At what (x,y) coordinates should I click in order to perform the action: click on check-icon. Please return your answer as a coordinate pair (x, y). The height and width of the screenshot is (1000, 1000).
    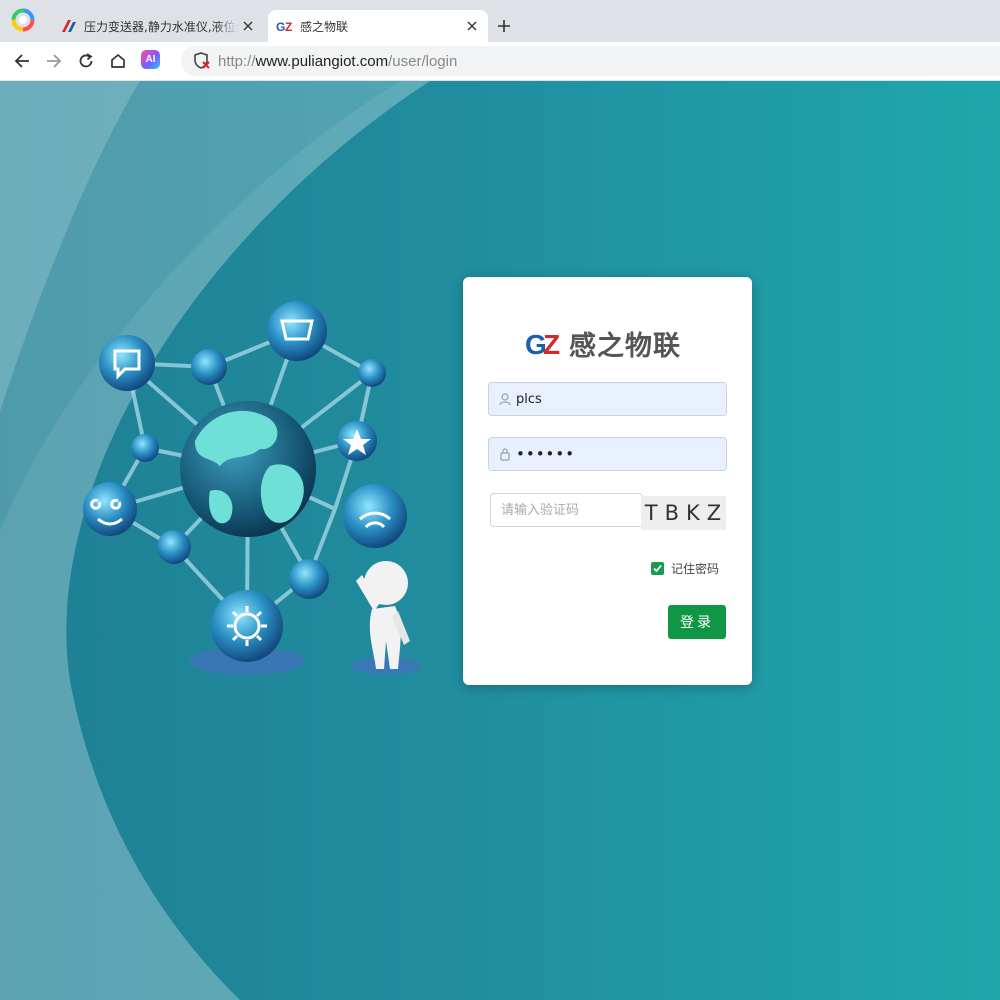
    Looking at the image, I should click on (657, 568).